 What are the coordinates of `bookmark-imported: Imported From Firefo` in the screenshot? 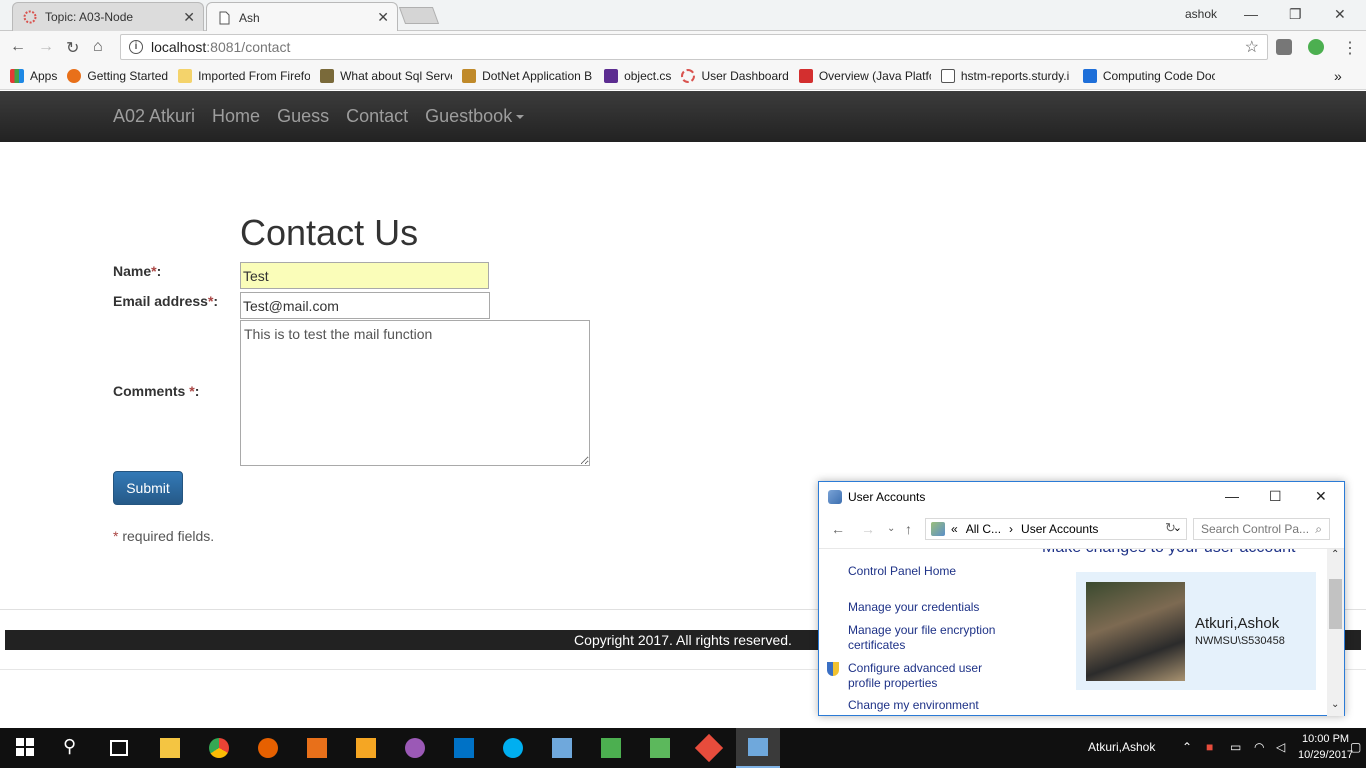 It's located at (244, 76).